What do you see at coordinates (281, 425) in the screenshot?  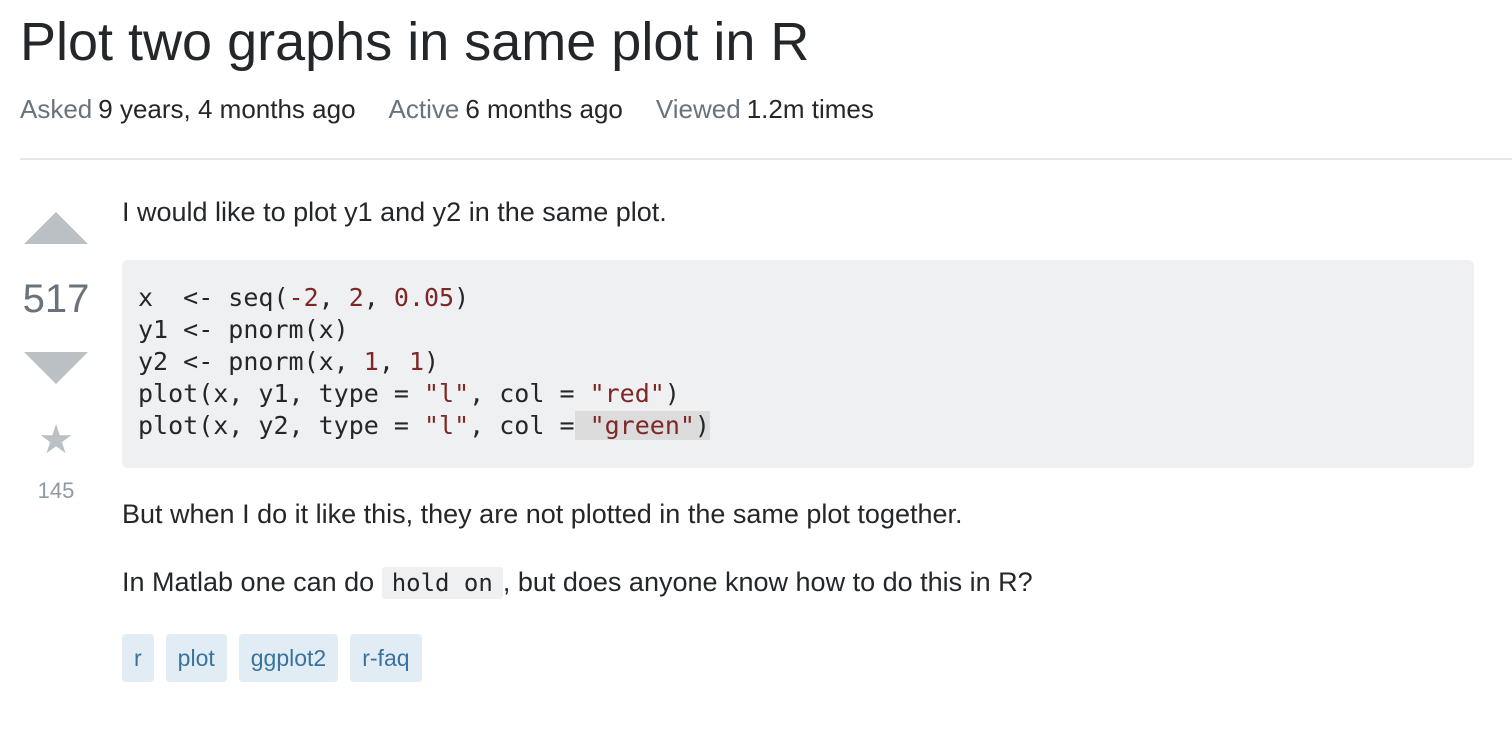 I see `code-token: plot(x, y2, type =` at bounding box center [281, 425].